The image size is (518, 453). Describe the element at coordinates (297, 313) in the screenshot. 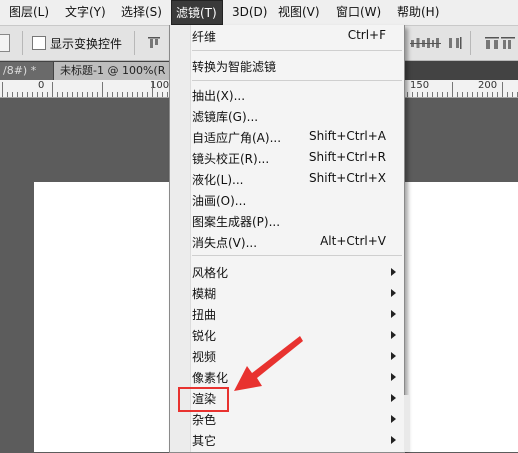

I see `menu-item-distort: 扭曲` at that location.